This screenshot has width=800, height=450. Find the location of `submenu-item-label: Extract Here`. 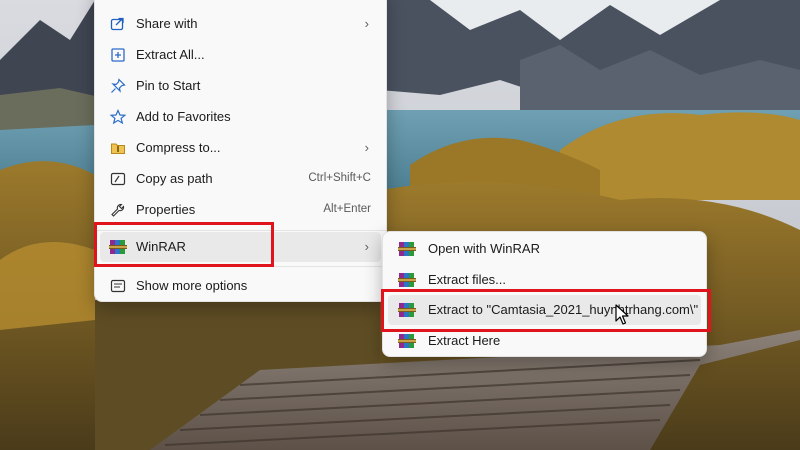

submenu-item-label: Extract Here is located at coordinates (464, 340).